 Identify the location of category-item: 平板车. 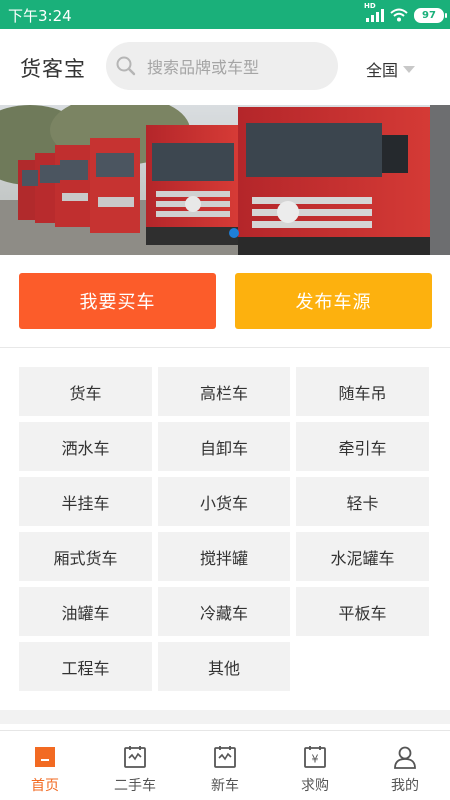
(362, 611).